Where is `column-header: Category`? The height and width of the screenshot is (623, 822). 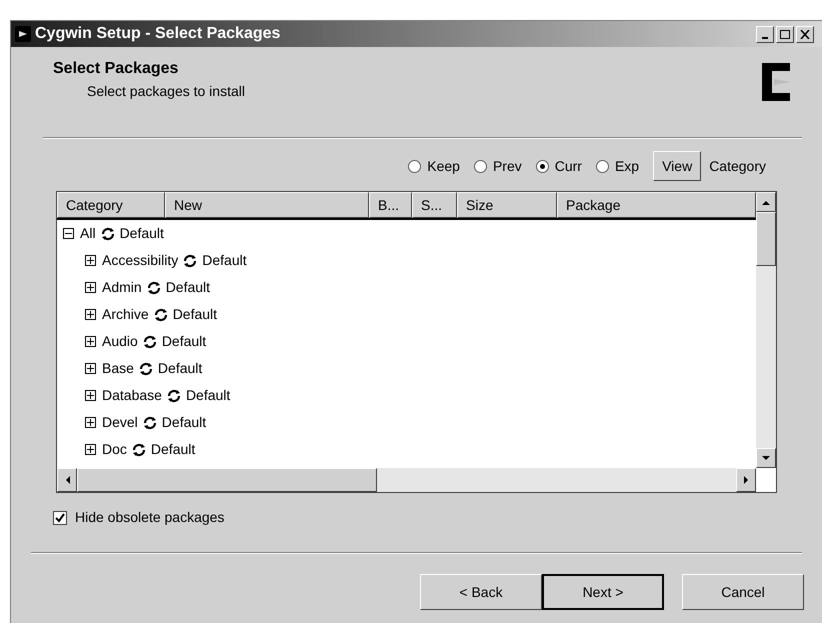 column-header: Category is located at coordinates (111, 205).